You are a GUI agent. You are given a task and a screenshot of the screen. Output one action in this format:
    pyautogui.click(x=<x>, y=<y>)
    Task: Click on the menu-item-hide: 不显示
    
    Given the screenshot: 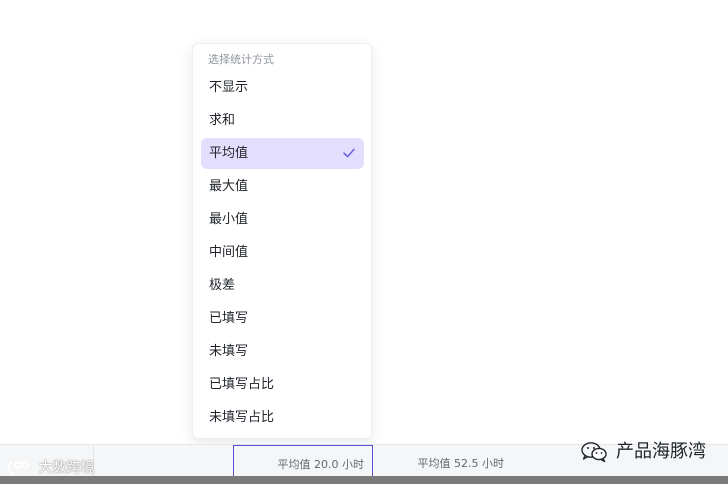 What is the action you would take?
    pyautogui.click(x=282, y=87)
    